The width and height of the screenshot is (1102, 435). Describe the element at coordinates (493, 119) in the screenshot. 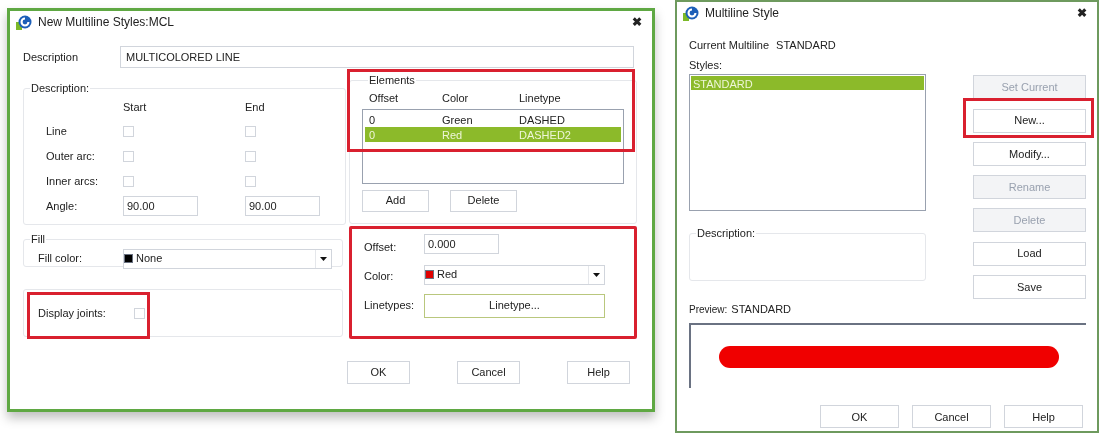

I see `list-row: 0 Green DASHED` at that location.